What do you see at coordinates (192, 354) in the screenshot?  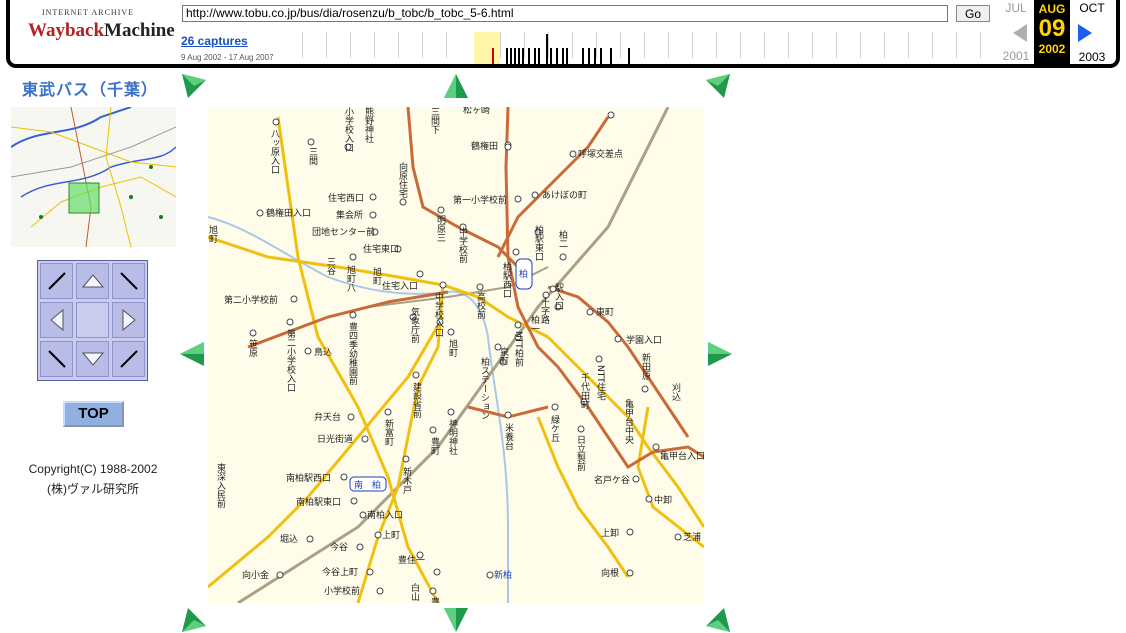 I see `map-pan-left-icon` at bounding box center [192, 354].